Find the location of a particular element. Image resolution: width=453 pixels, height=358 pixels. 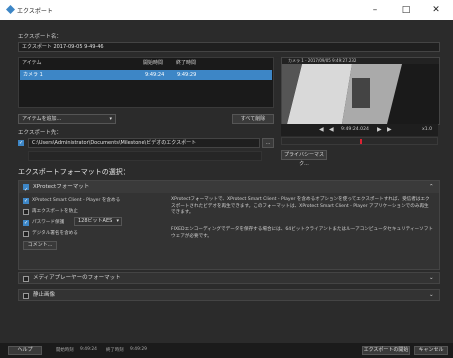

digital-signature-checkbox is located at coordinates (26, 234).